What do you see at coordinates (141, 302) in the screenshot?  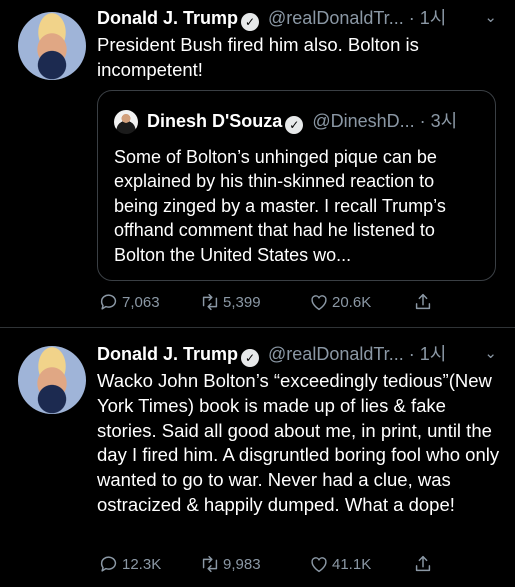 I see `reply-count: 7,063` at bounding box center [141, 302].